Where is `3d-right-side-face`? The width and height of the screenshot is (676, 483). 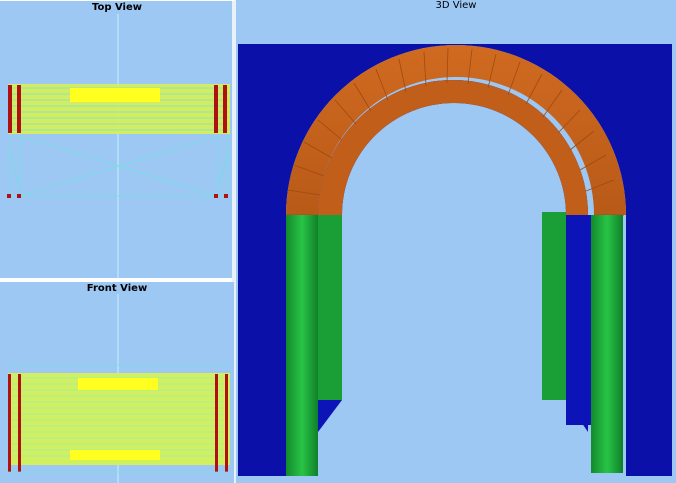 3d-right-side-face is located at coordinates (578, 320).